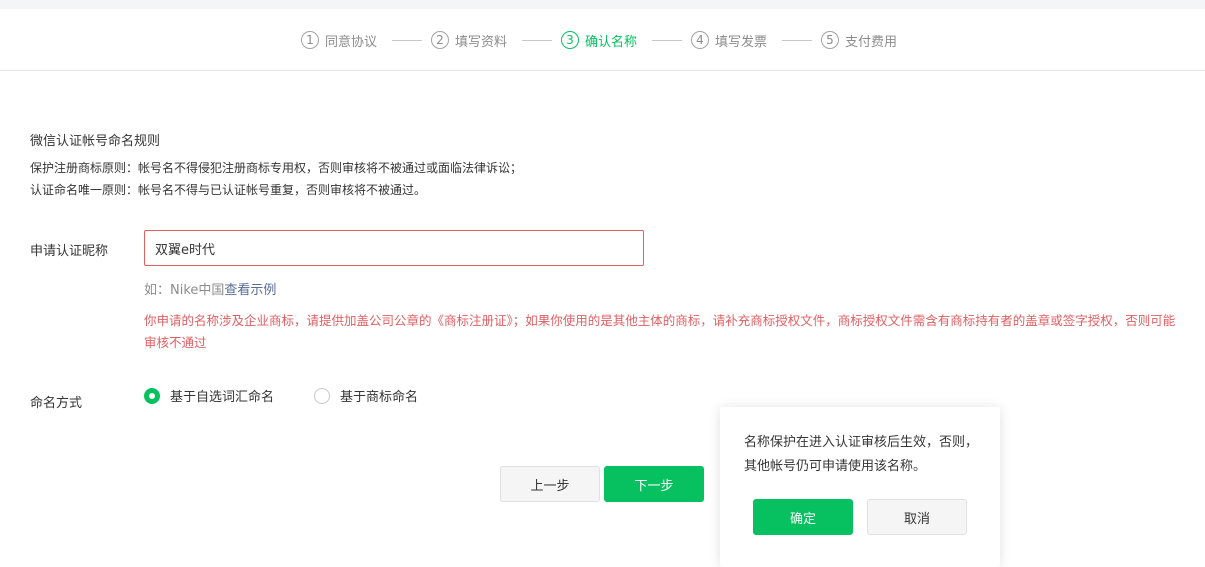 Image resolution: width=1205 pixels, height=567 pixels. I want to click on popover-confirm-button: 确定, so click(803, 517).